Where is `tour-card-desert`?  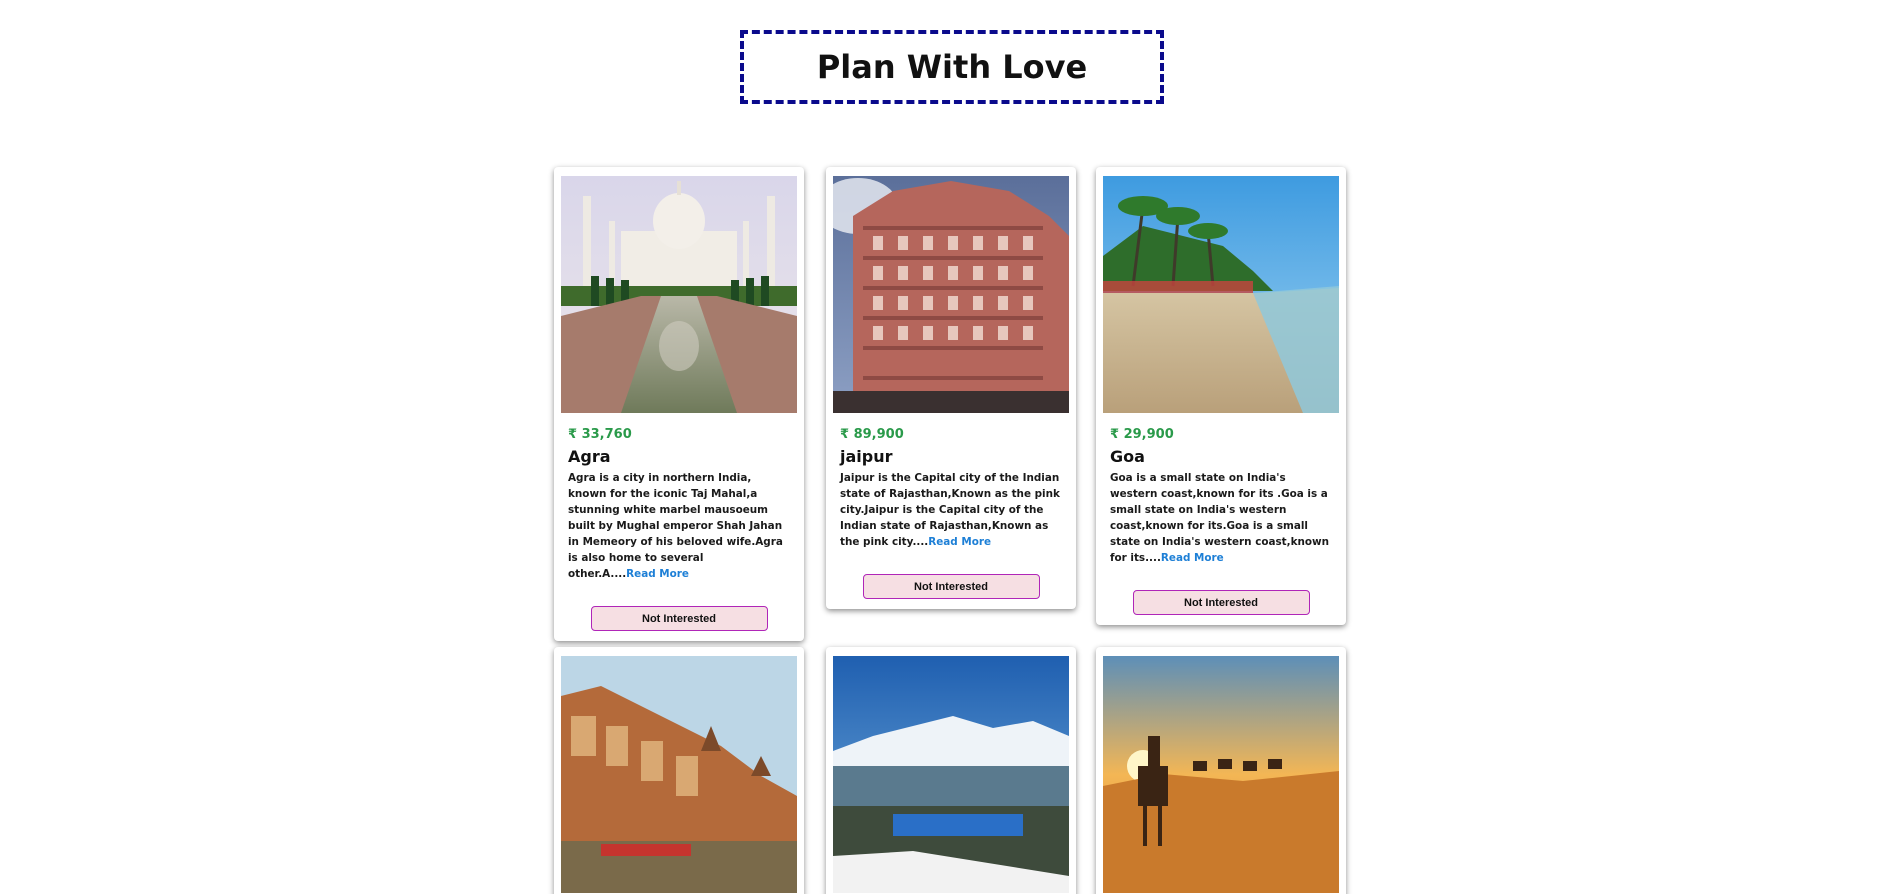 tour-card-desert is located at coordinates (1221, 770).